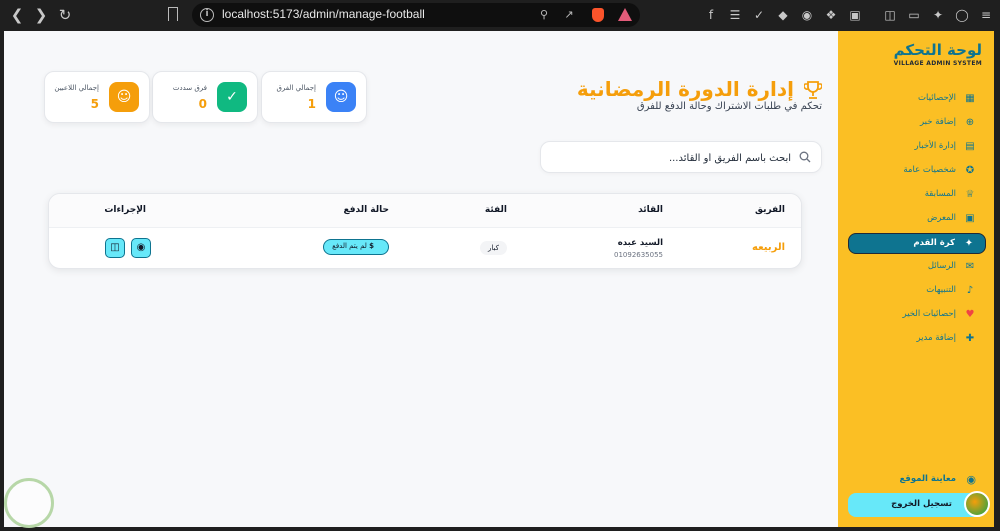 The width and height of the screenshot is (1000, 531). I want to click on leader-phone: 01092635055, so click(638, 255).